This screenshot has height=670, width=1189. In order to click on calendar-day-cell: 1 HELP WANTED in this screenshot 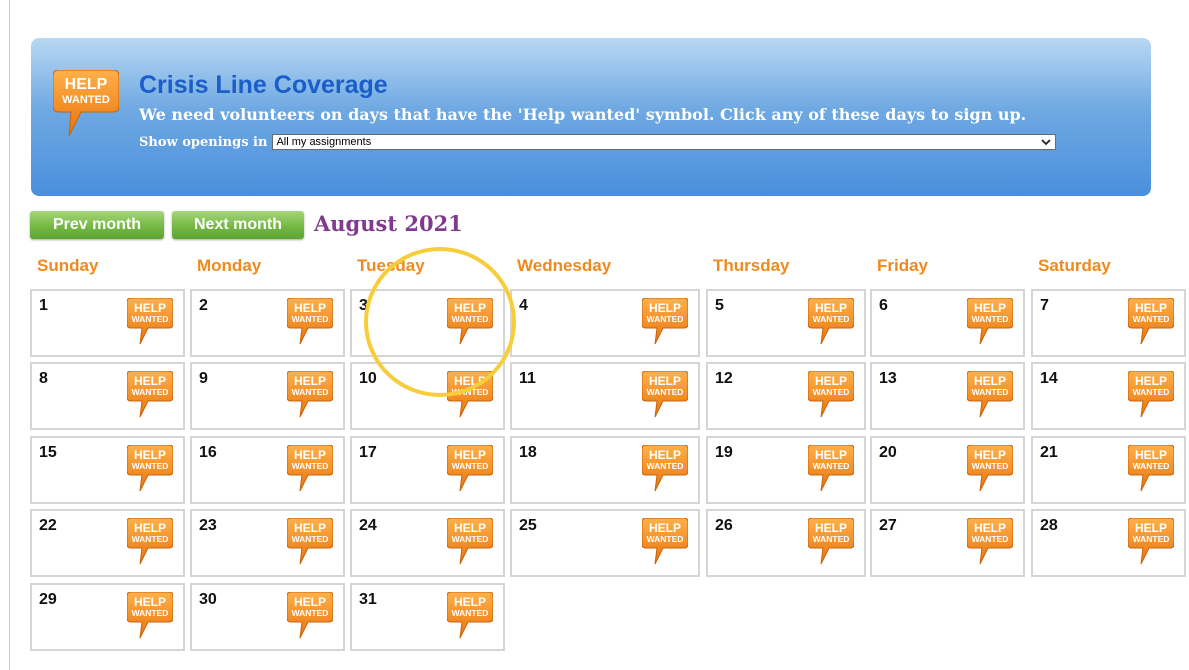, I will do `click(107, 323)`.